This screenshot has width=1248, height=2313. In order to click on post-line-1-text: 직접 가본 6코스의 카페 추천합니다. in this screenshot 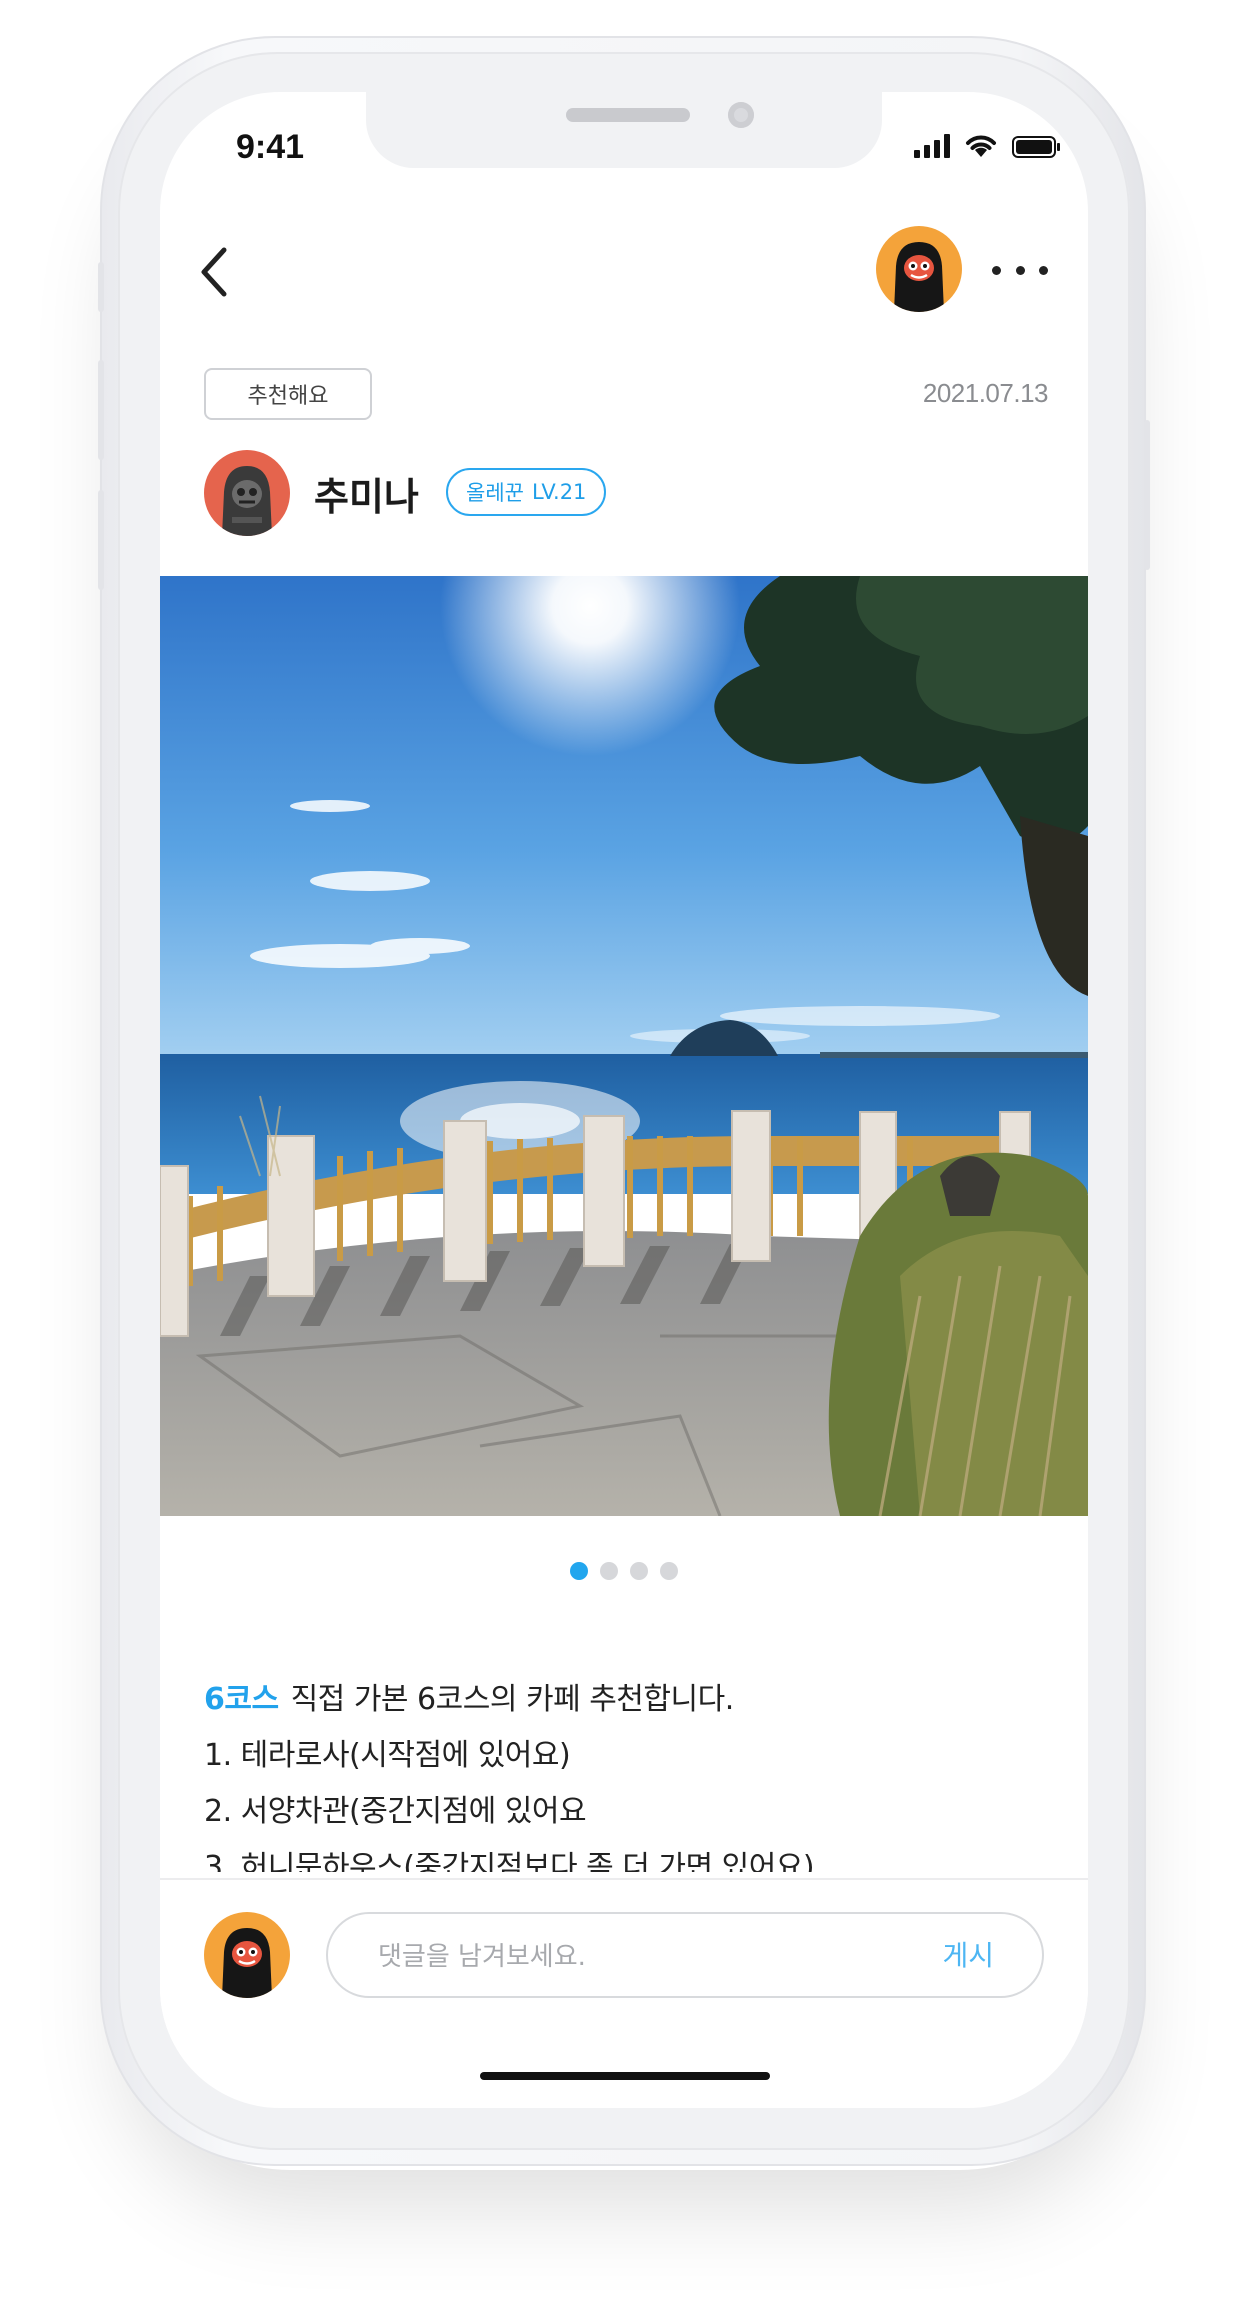, I will do `click(512, 1699)`.